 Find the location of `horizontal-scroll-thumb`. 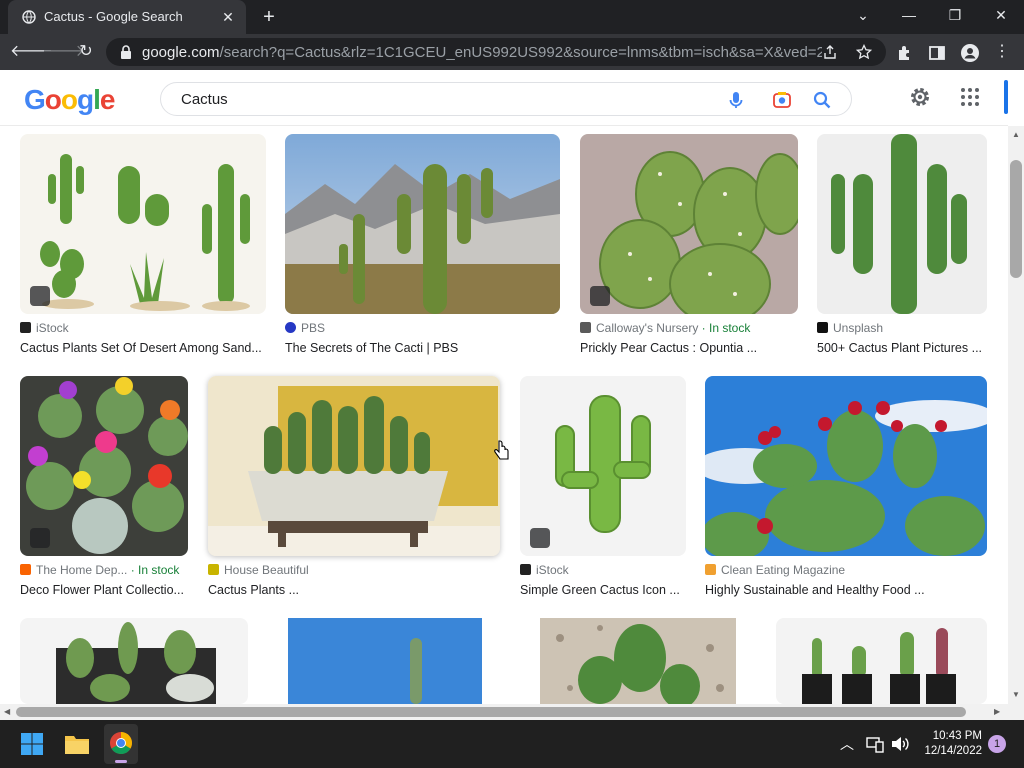

horizontal-scroll-thumb is located at coordinates (491, 712).